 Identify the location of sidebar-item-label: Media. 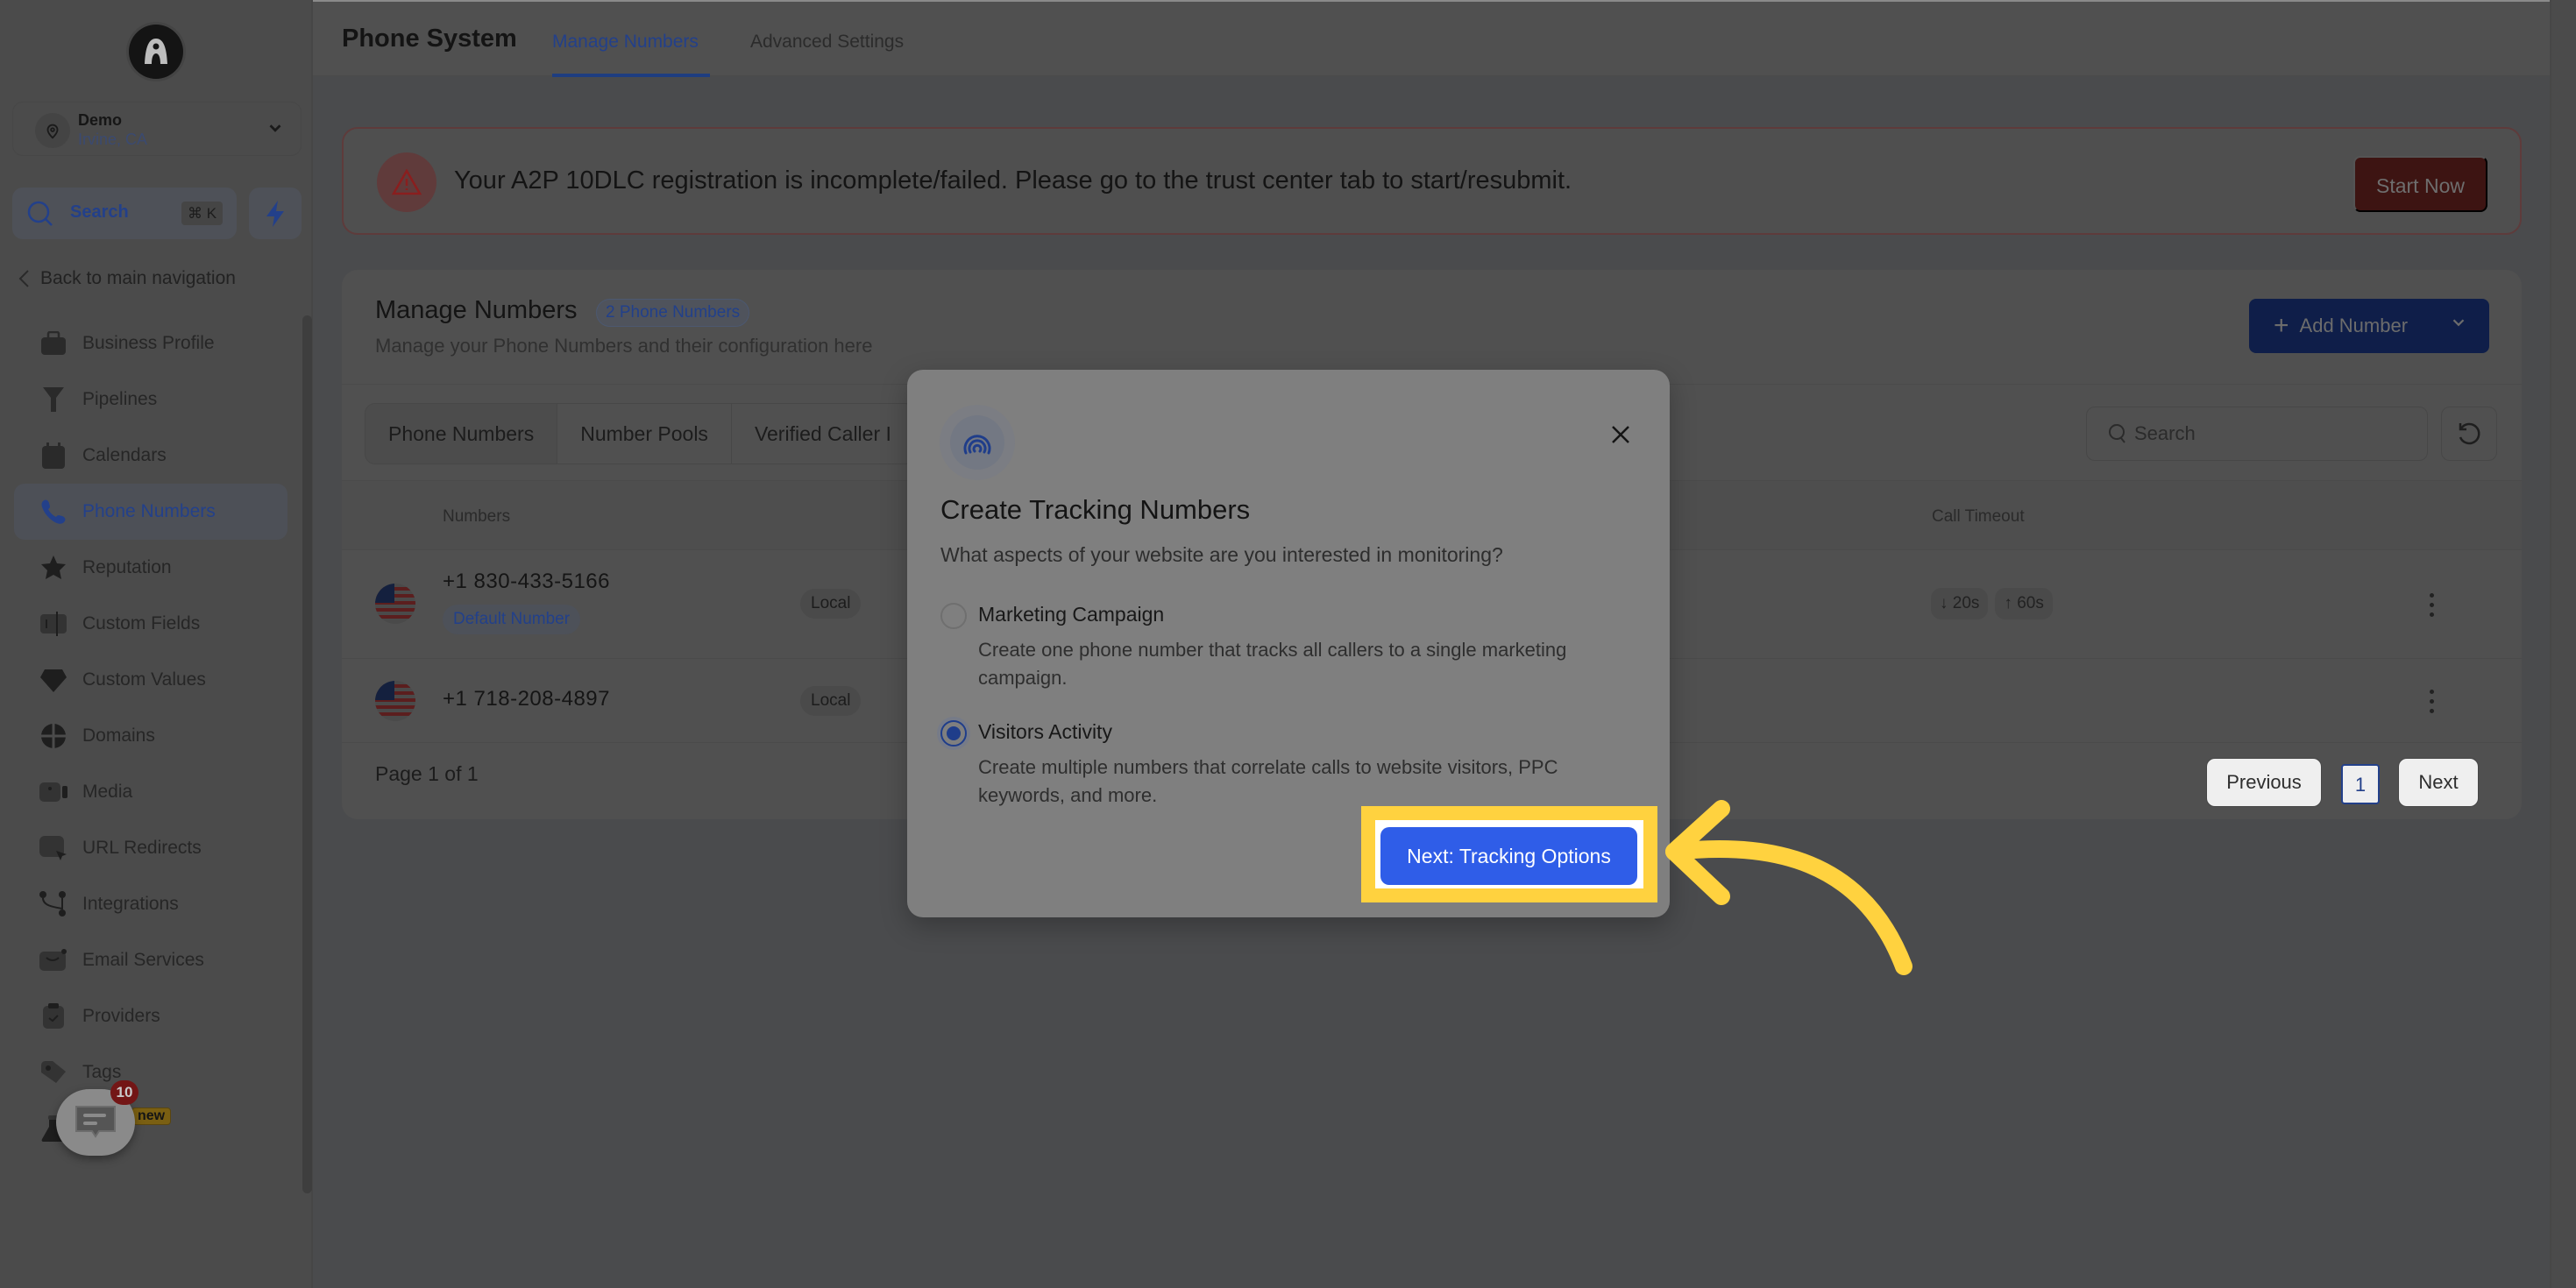
(107, 792).